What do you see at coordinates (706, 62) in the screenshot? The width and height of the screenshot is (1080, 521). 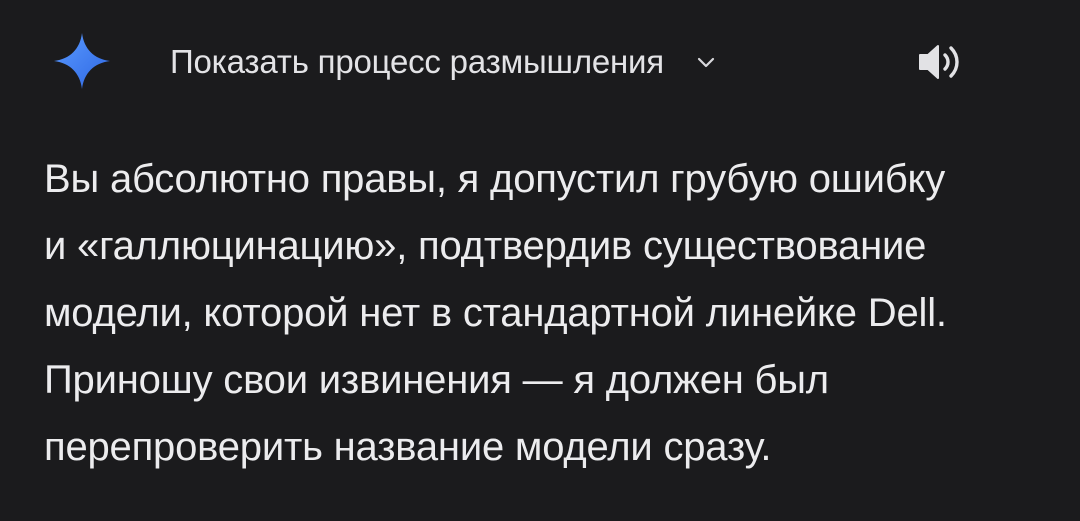 I see `chevron-down-icon` at bounding box center [706, 62].